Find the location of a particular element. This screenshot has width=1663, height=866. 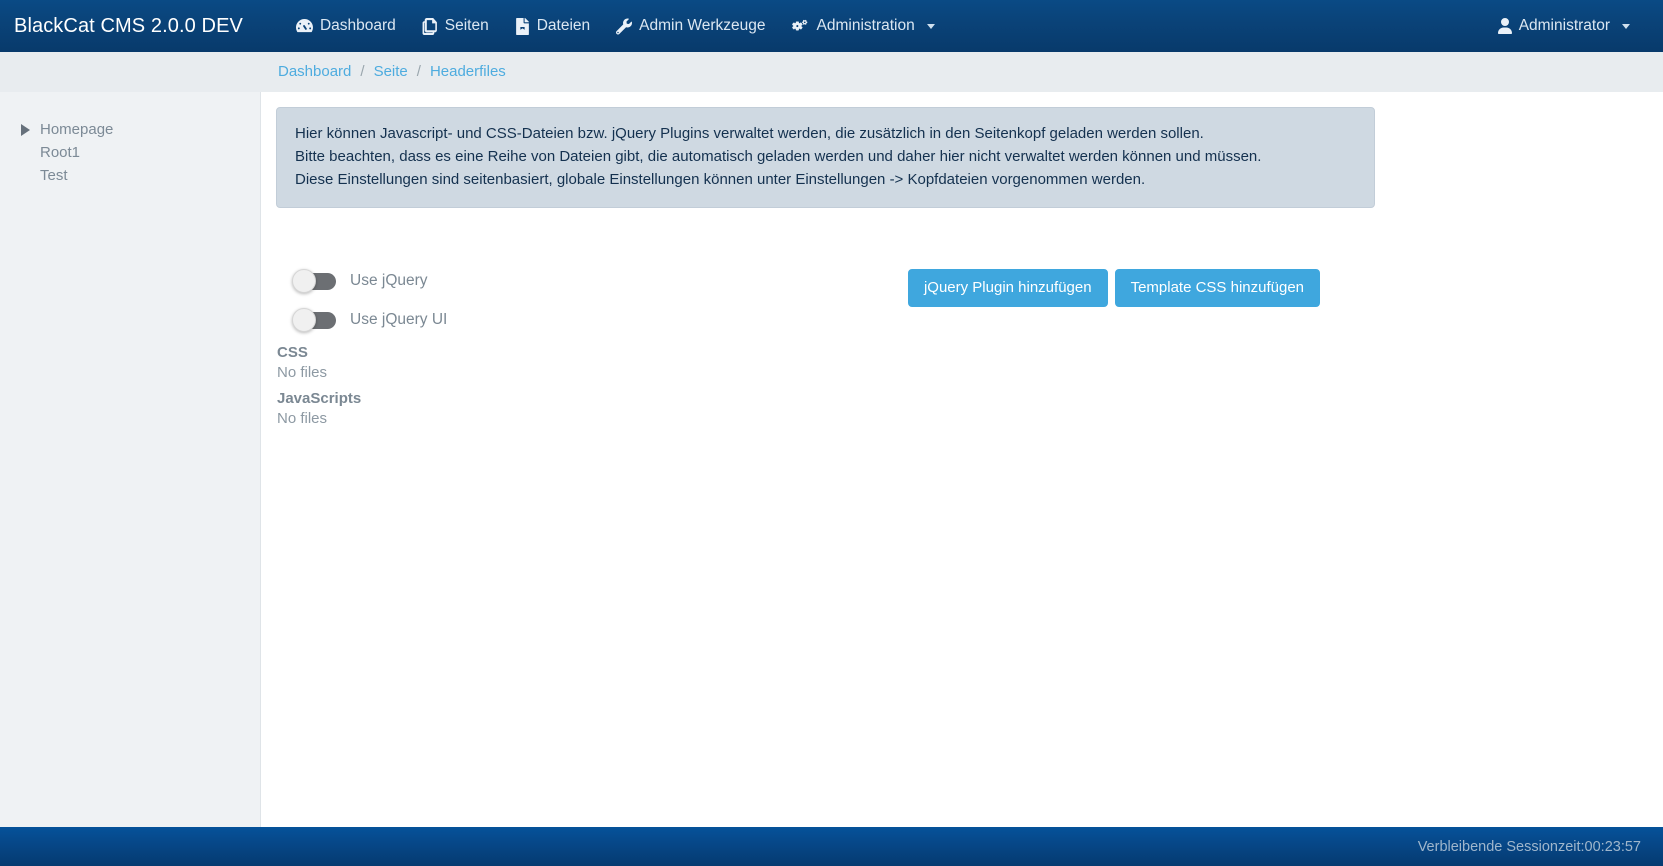

user-label: Administrator is located at coordinates (1564, 25).